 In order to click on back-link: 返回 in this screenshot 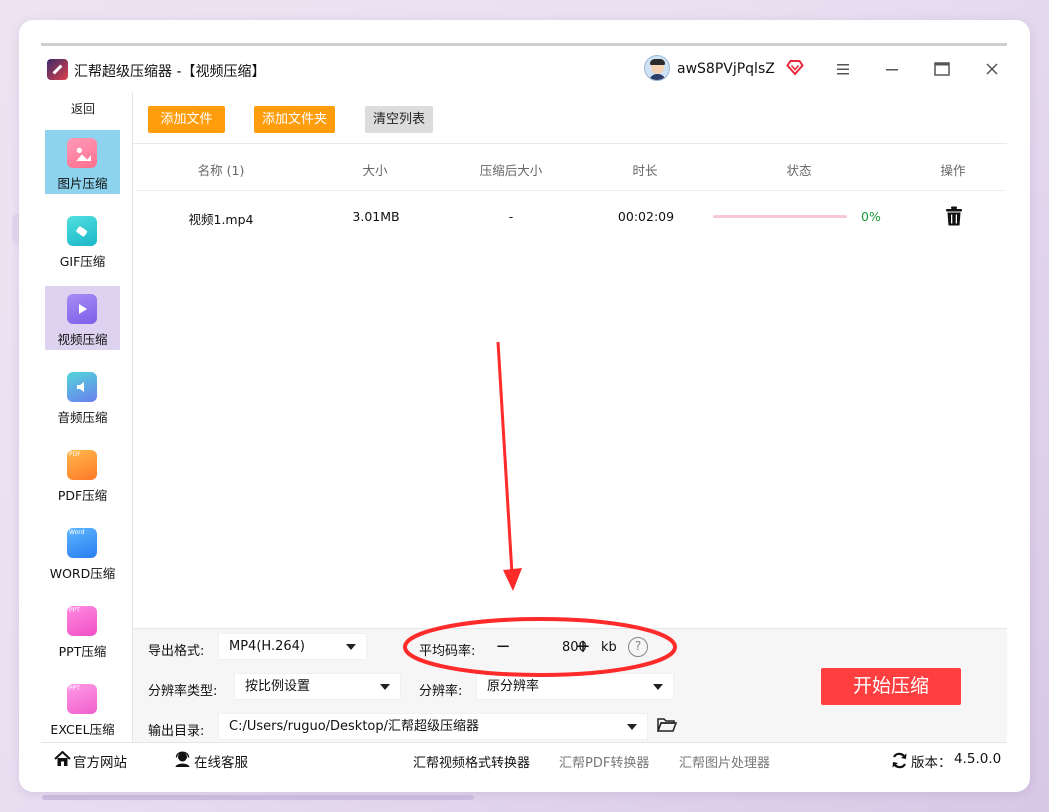, I will do `click(83, 108)`.